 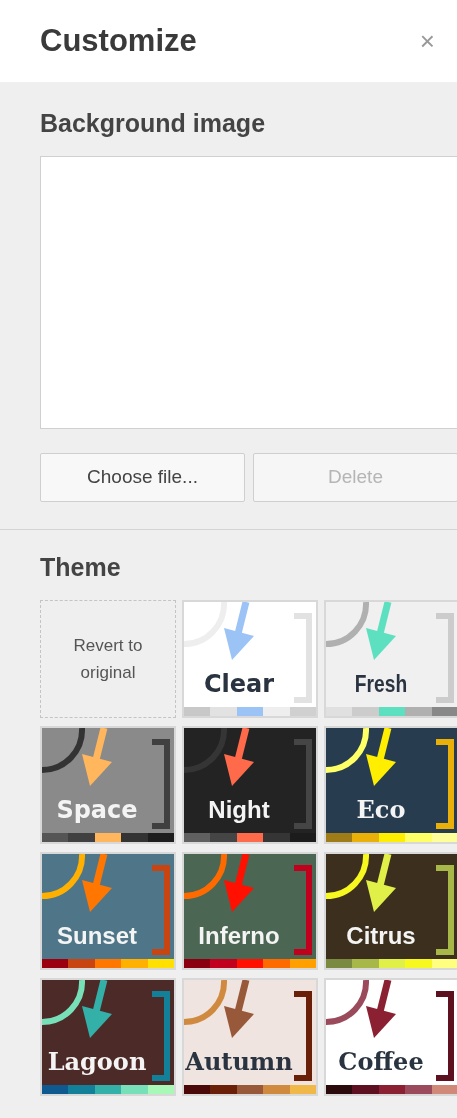 What do you see at coordinates (390, 785) in the screenshot?
I see `theme-tile: Eco` at bounding box center [390, 785].